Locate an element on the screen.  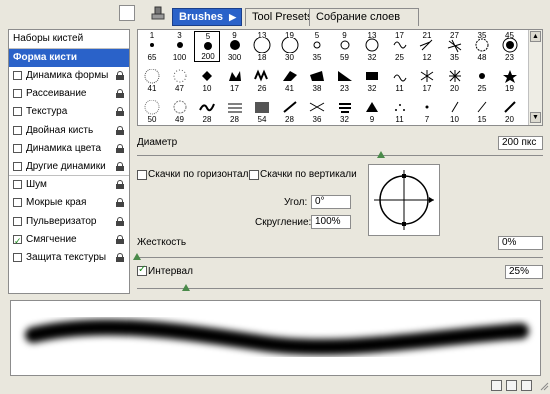
save-icon is located at coordinates (496, 385).